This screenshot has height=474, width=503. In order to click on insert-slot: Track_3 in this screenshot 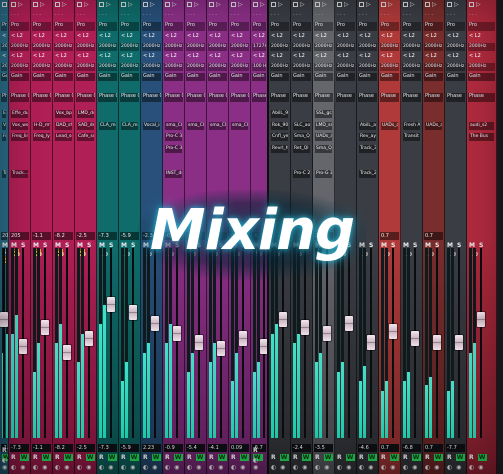, I will do `click(367, 149)`.